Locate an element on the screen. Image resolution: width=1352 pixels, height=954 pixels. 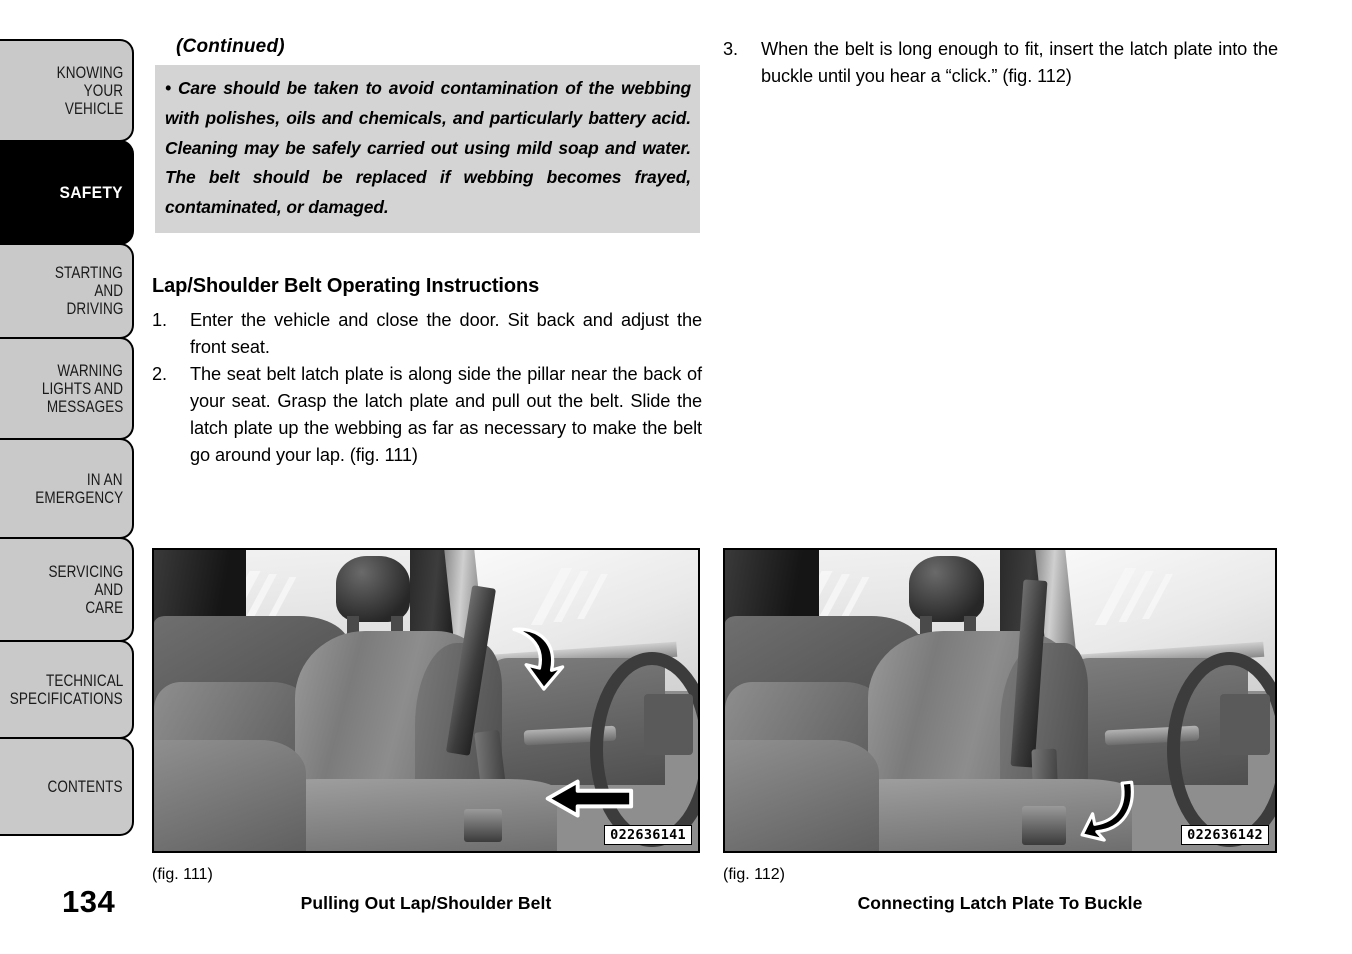
sidebar-tab-label: STARTING is located at coordinates (89, 273).